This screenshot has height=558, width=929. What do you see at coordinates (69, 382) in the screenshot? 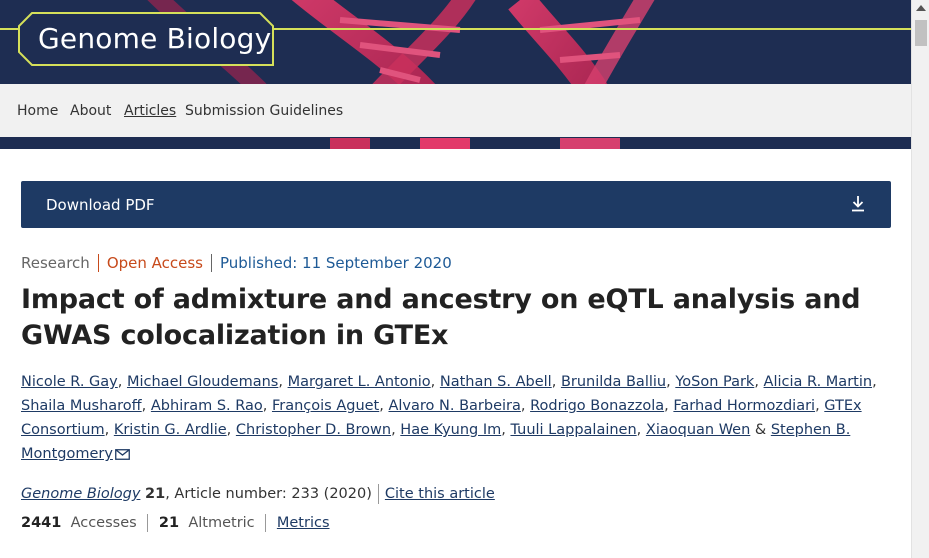
I see `author-link: Nicole R. Gay` at bounding box center [69, 382].